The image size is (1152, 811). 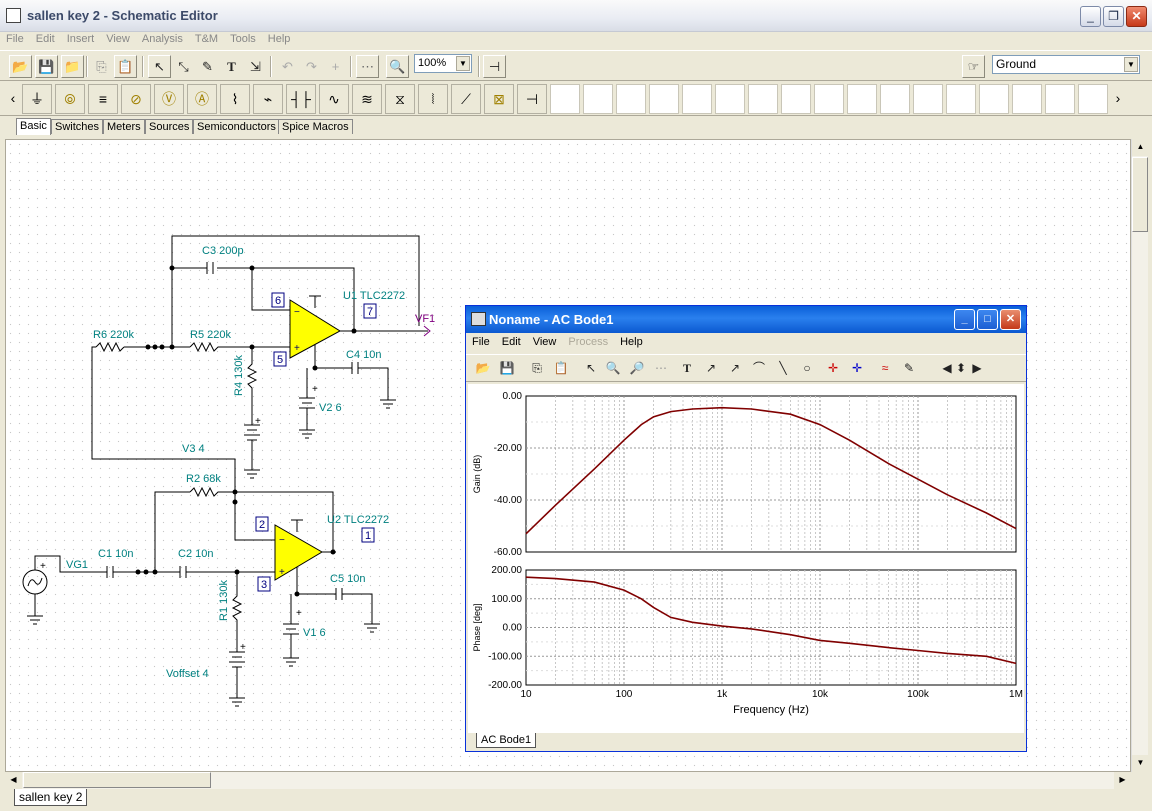 What do you see at coordinates (1118, 99) in the screenshot?
I see `scroll-right-icon: ›` at bounding box center [1118, 99].